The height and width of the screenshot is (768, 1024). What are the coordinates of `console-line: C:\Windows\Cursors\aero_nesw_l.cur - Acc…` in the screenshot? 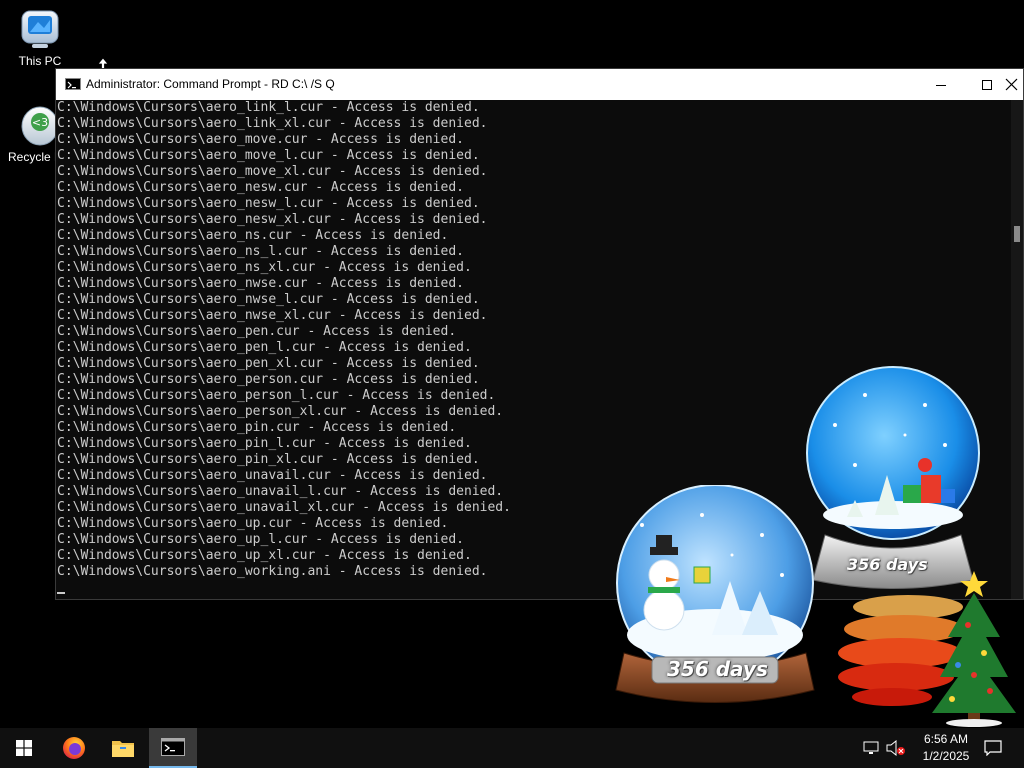 It's located at (268, 203).